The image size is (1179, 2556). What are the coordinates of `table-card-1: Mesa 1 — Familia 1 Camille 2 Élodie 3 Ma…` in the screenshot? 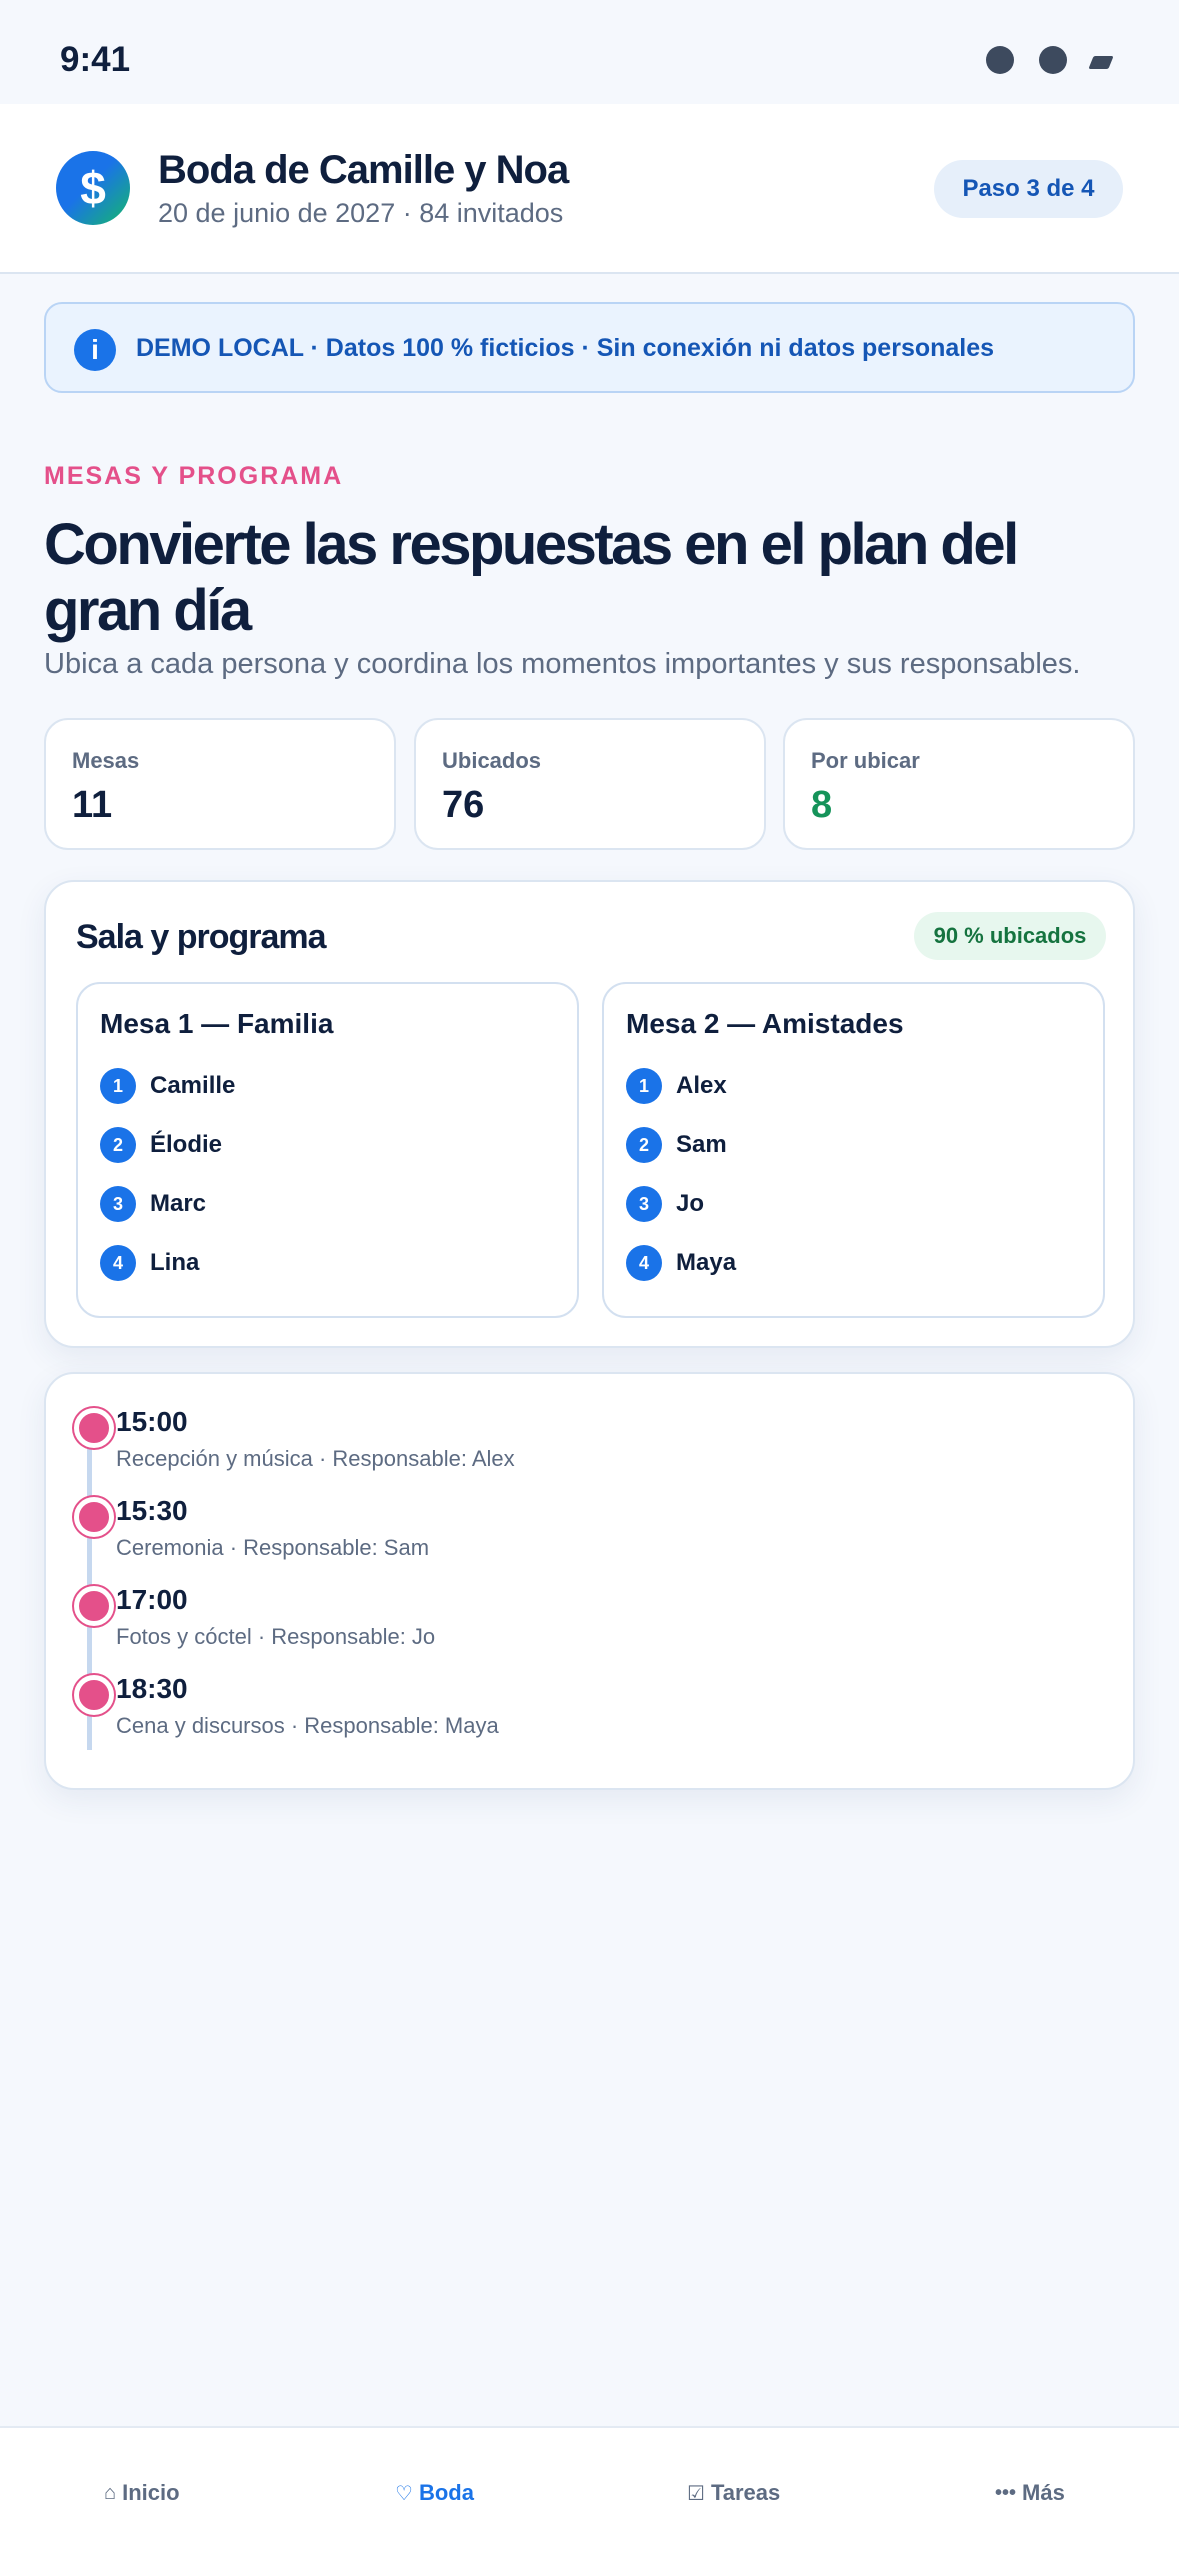 It's located at (327, 1150).